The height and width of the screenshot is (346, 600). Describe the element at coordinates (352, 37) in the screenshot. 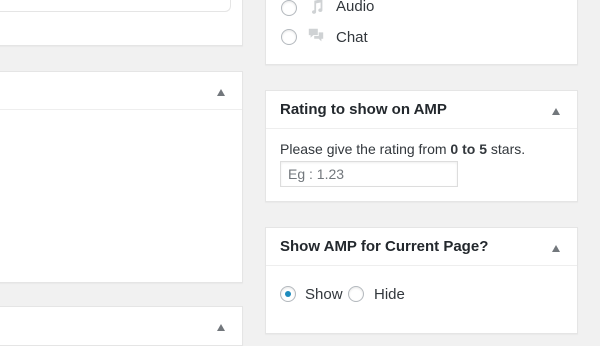

I see `format-label-chat: Chat` at that location.